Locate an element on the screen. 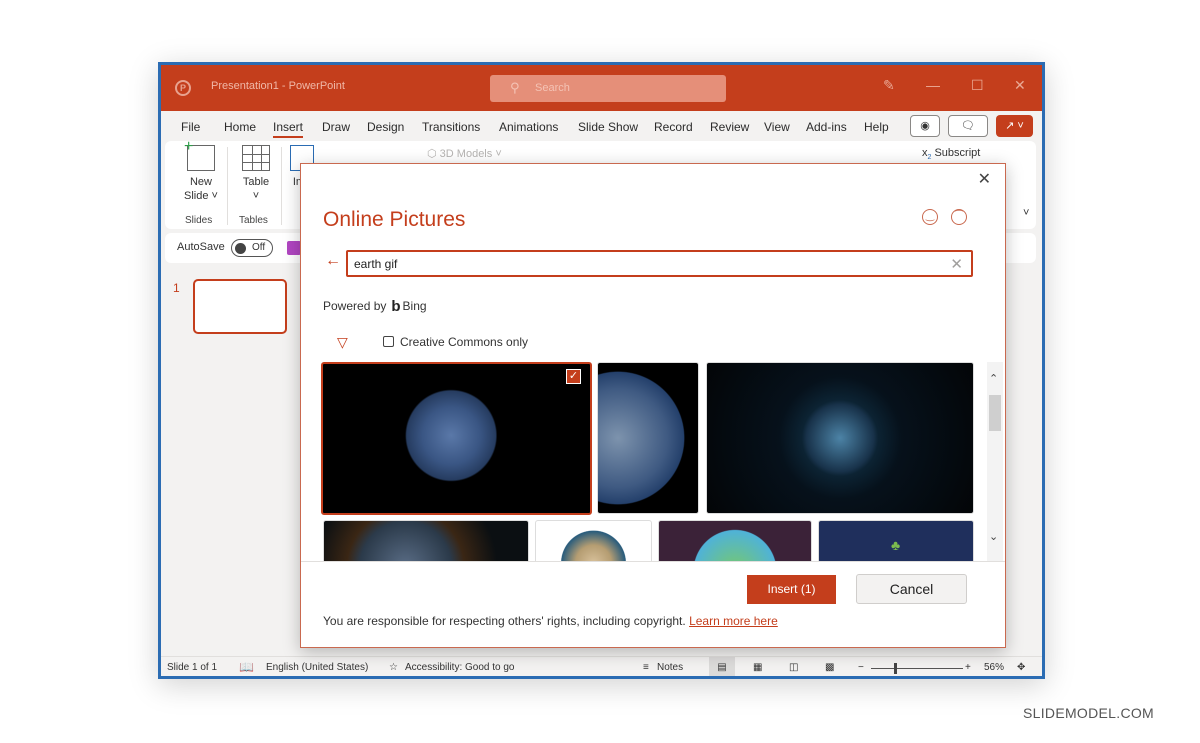 Image resolution: width=1200 pixels, height=743 pixels. new-slide-label-2: Slide ˅ is located at coordinates (201, 196).